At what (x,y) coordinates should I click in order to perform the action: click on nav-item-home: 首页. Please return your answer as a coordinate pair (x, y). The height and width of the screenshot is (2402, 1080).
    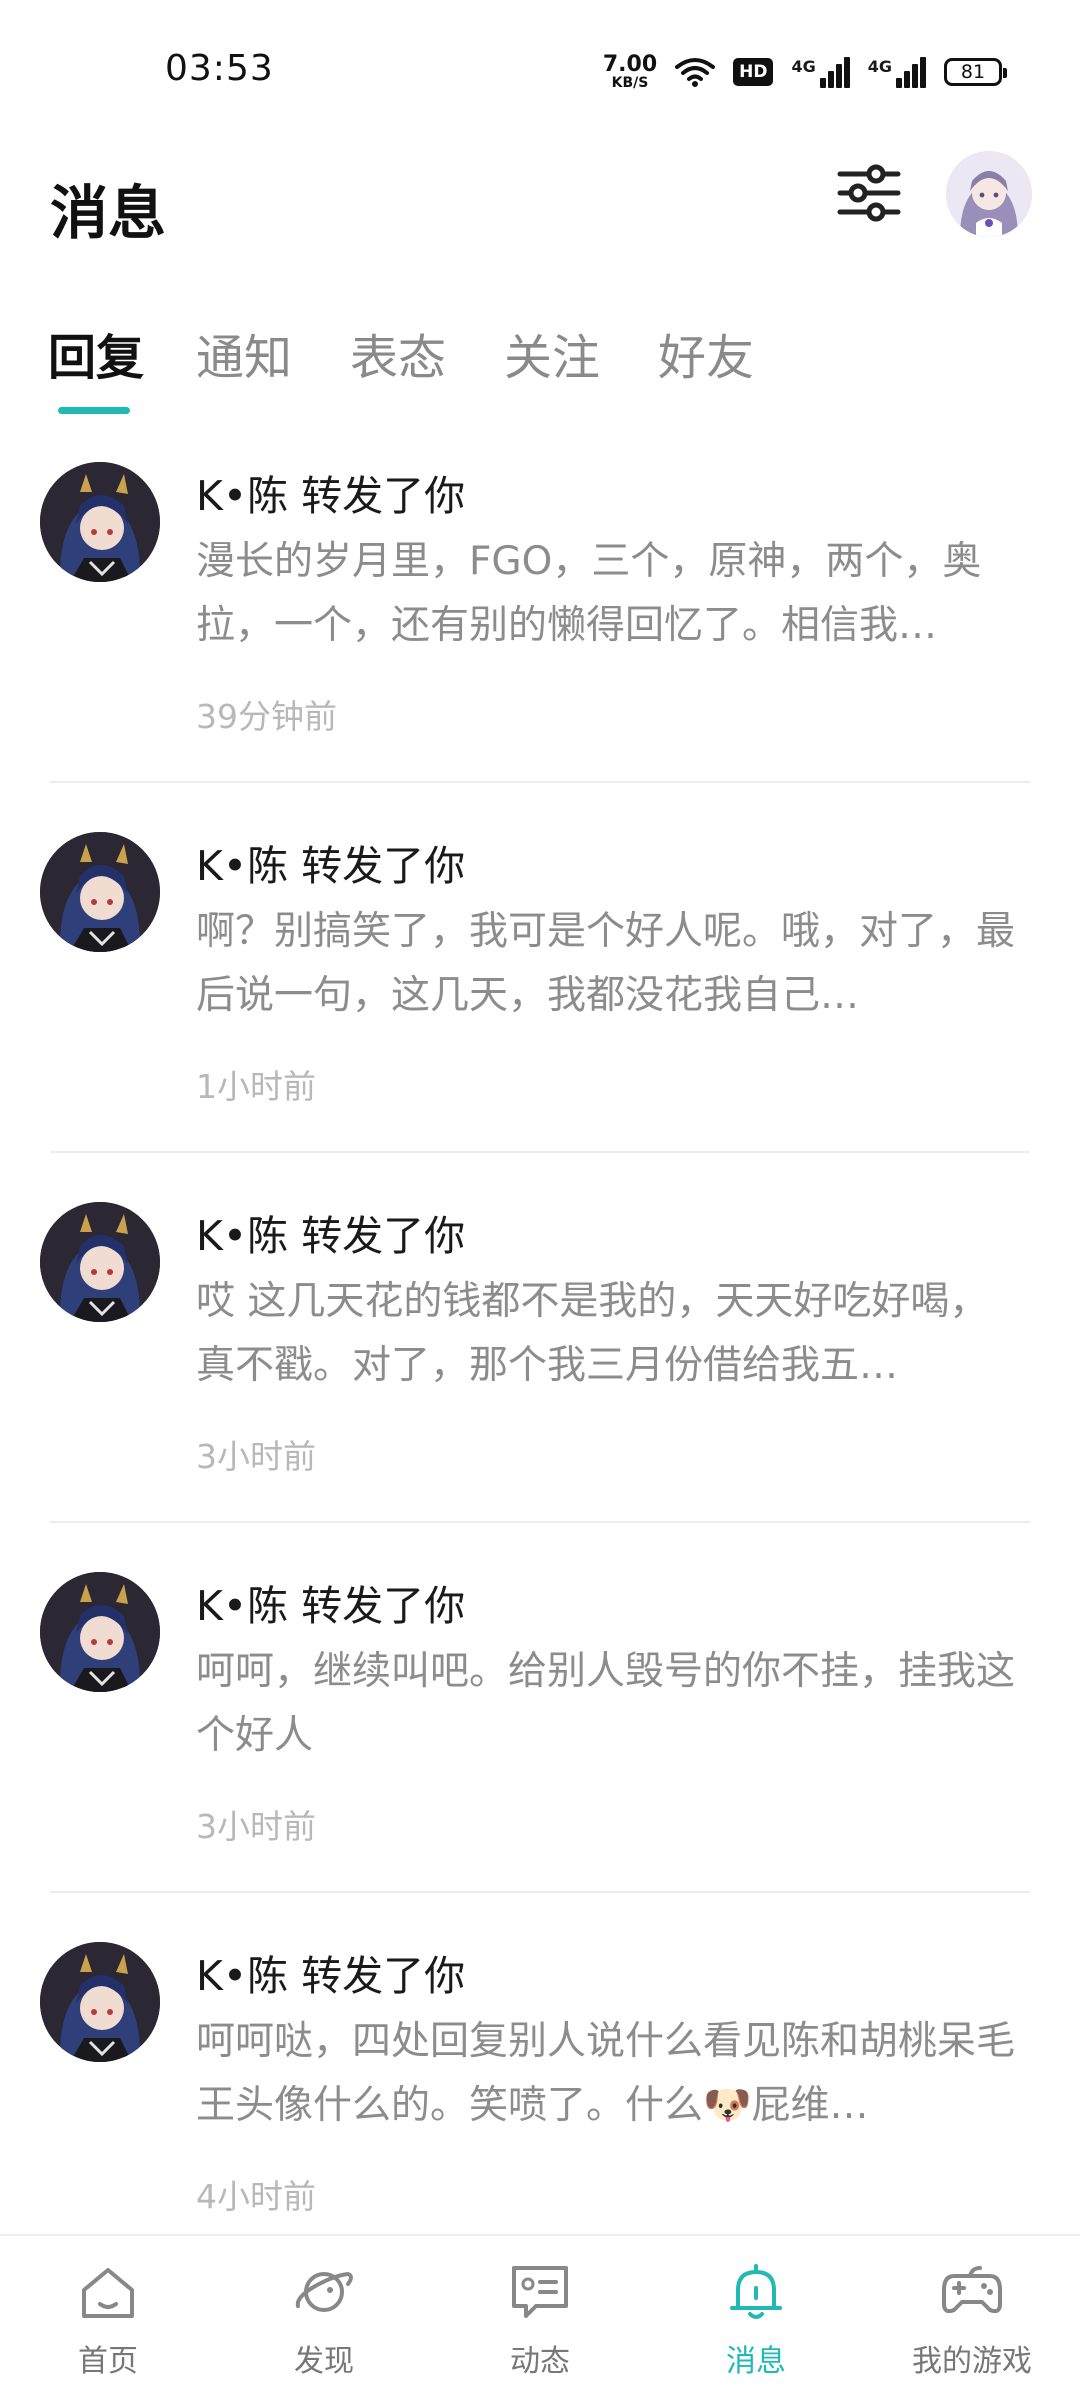
    Looking at the image, I should click on (108, 2319).